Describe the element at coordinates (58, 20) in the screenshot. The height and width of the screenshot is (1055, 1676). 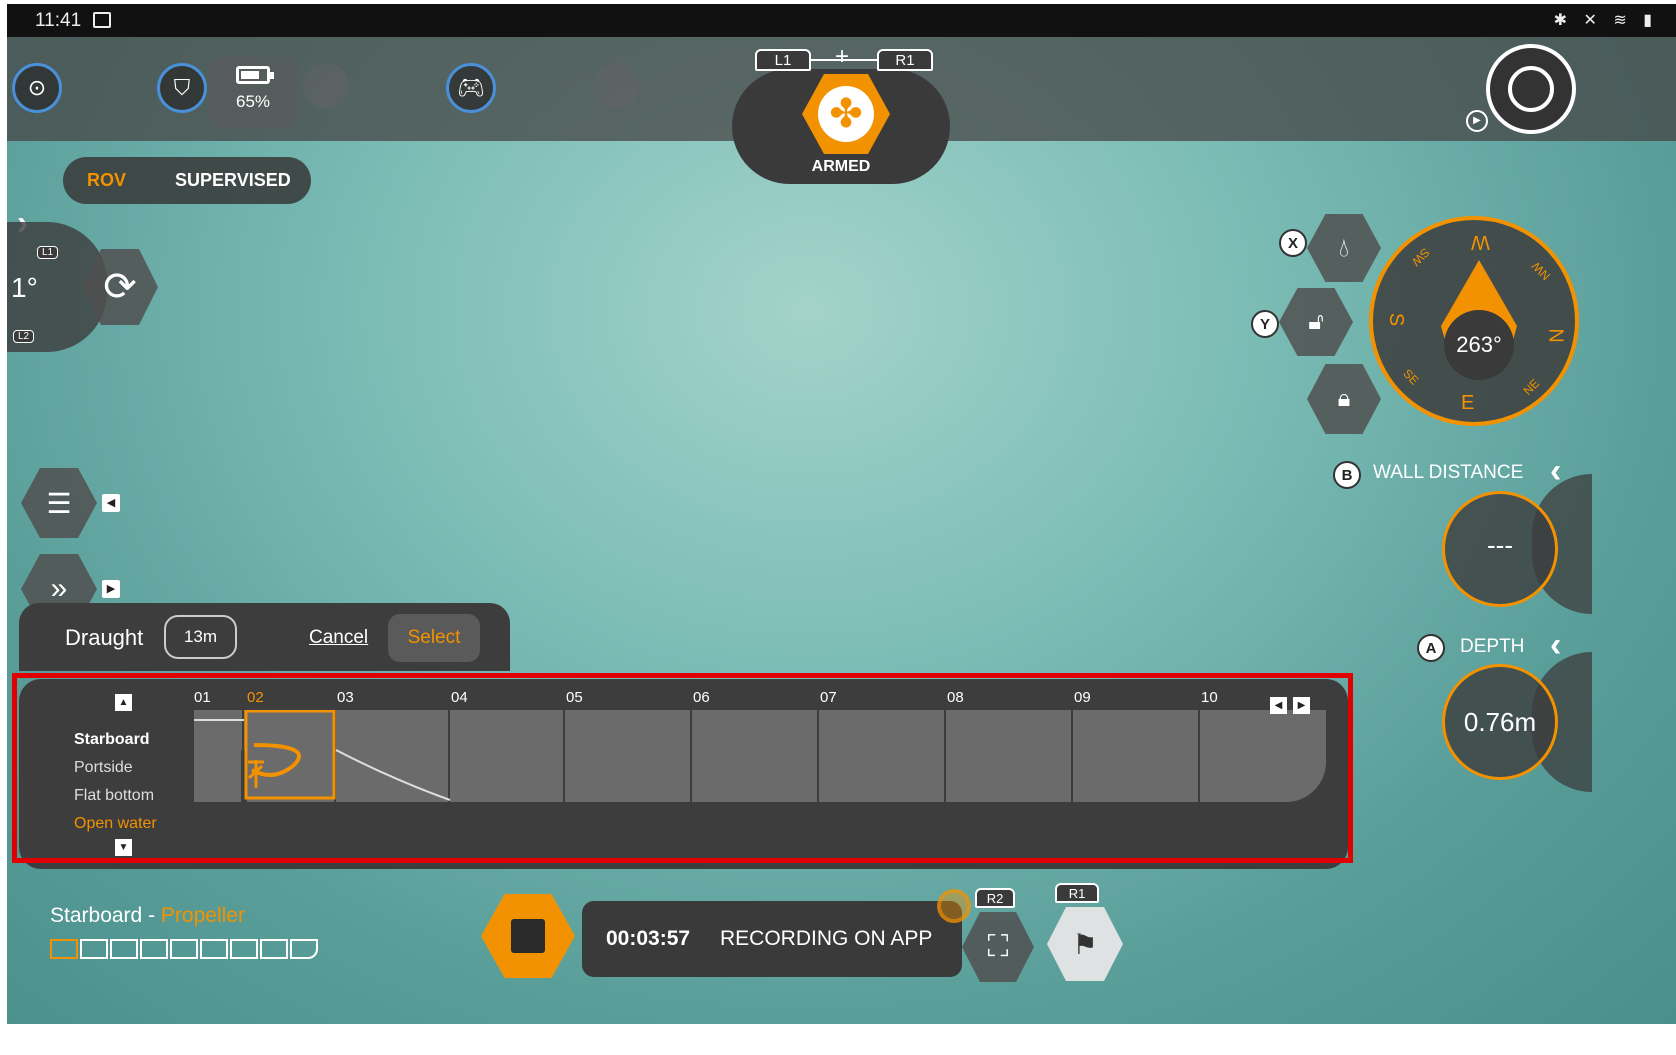
I see `status-time: 11:41` at that location.